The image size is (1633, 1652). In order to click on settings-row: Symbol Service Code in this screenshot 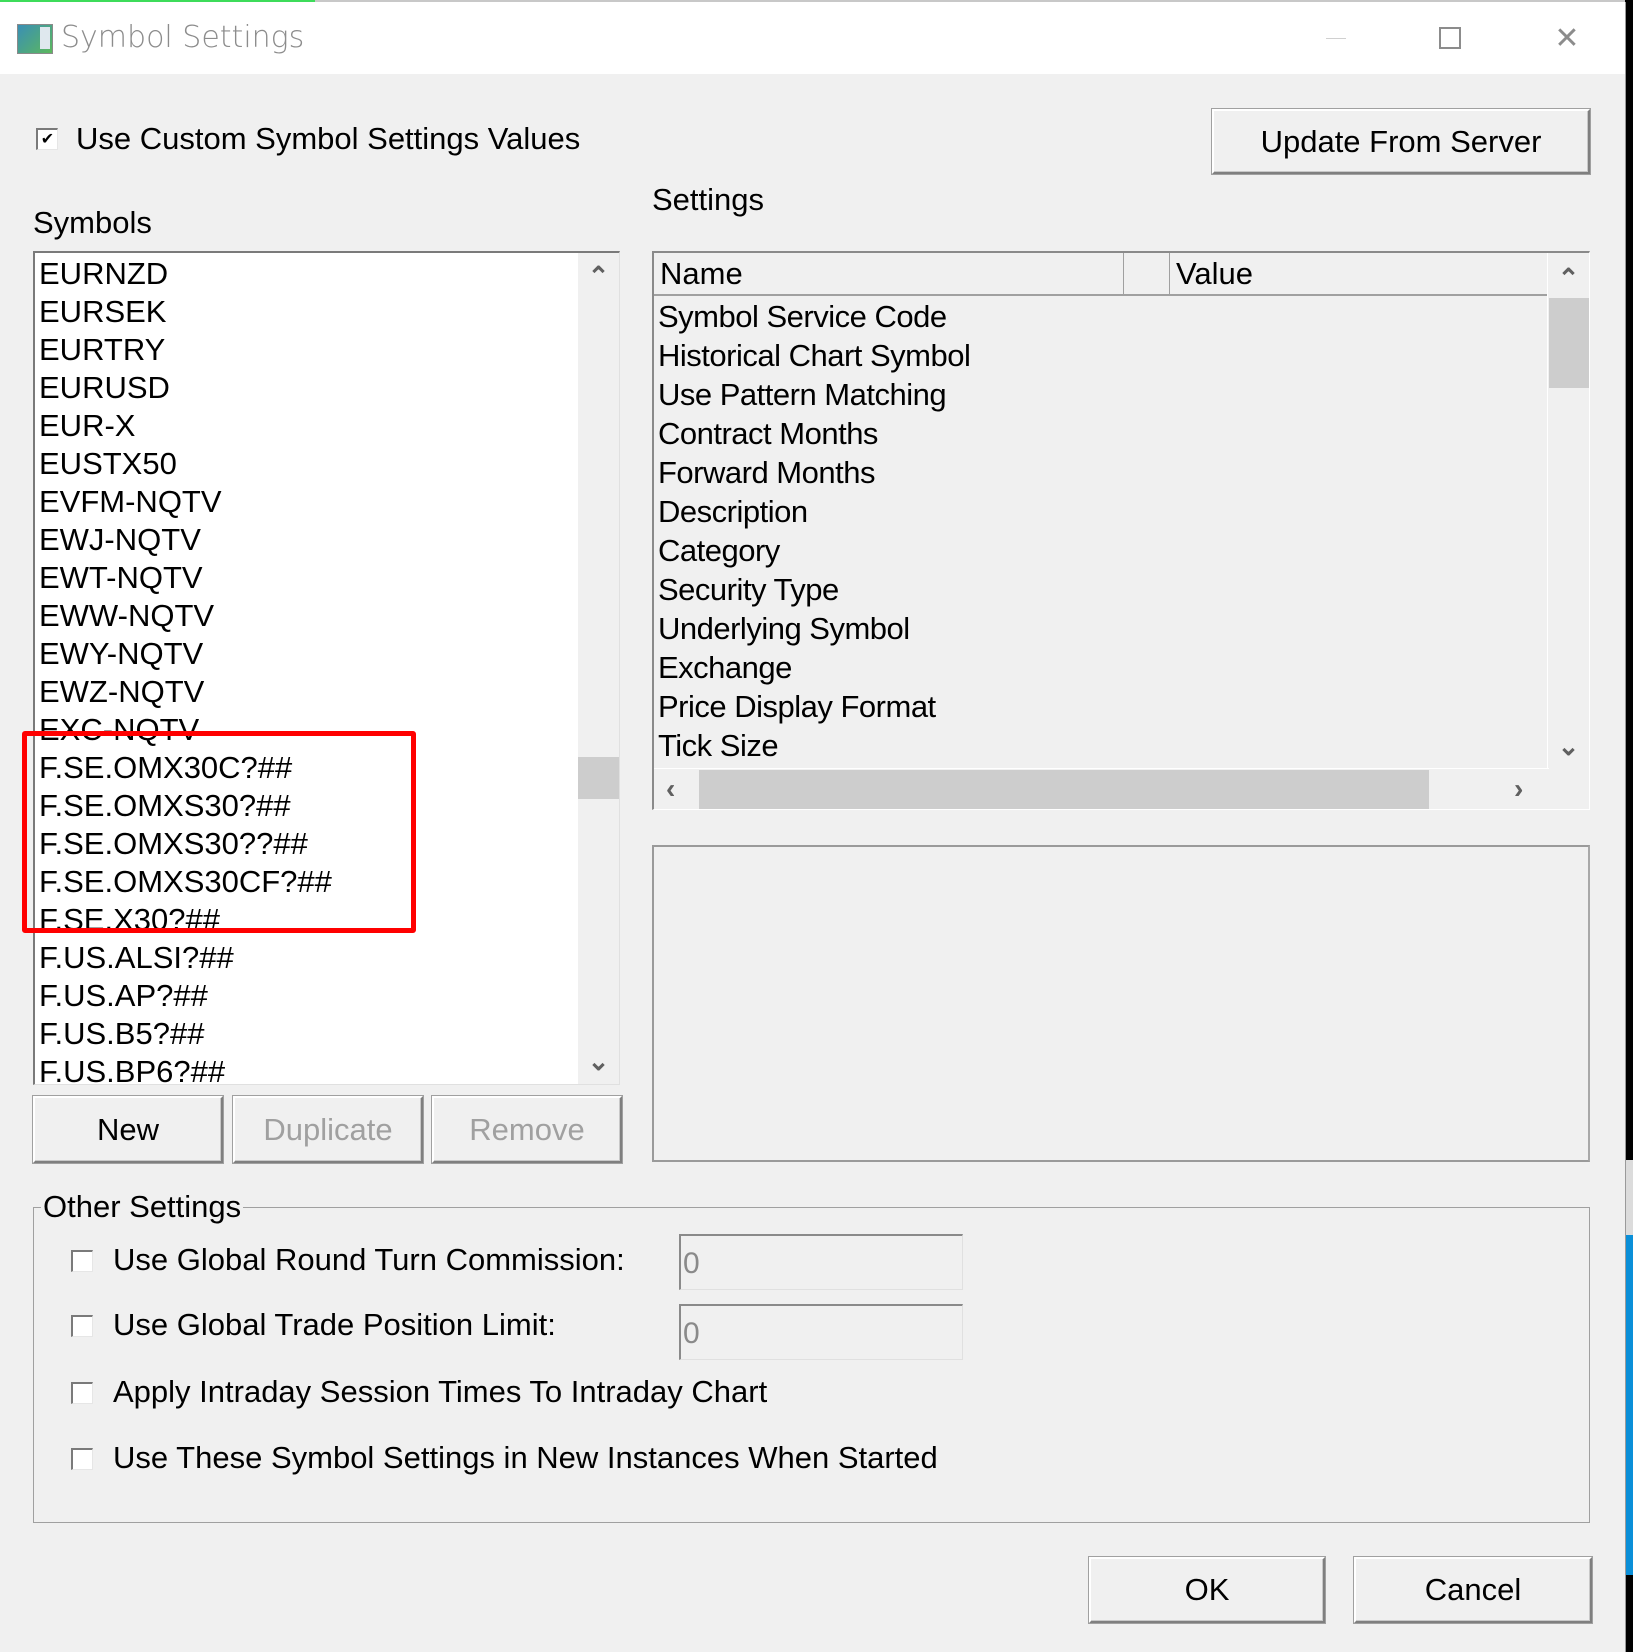, I will do `click(814, 316)`.